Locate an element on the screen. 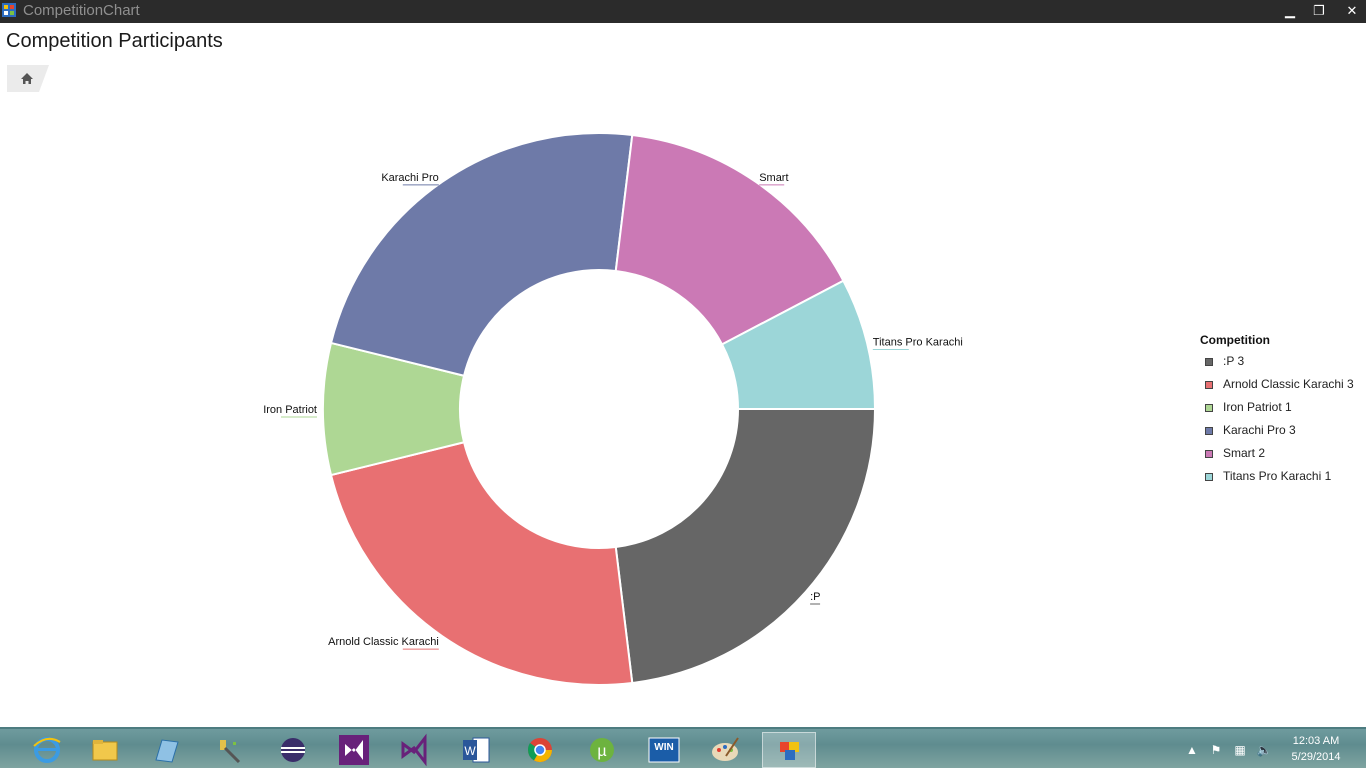 Image resolution: width=1366 pixels, height=774 pixels. file-explorer-icon is located at coordinates (105, 750).